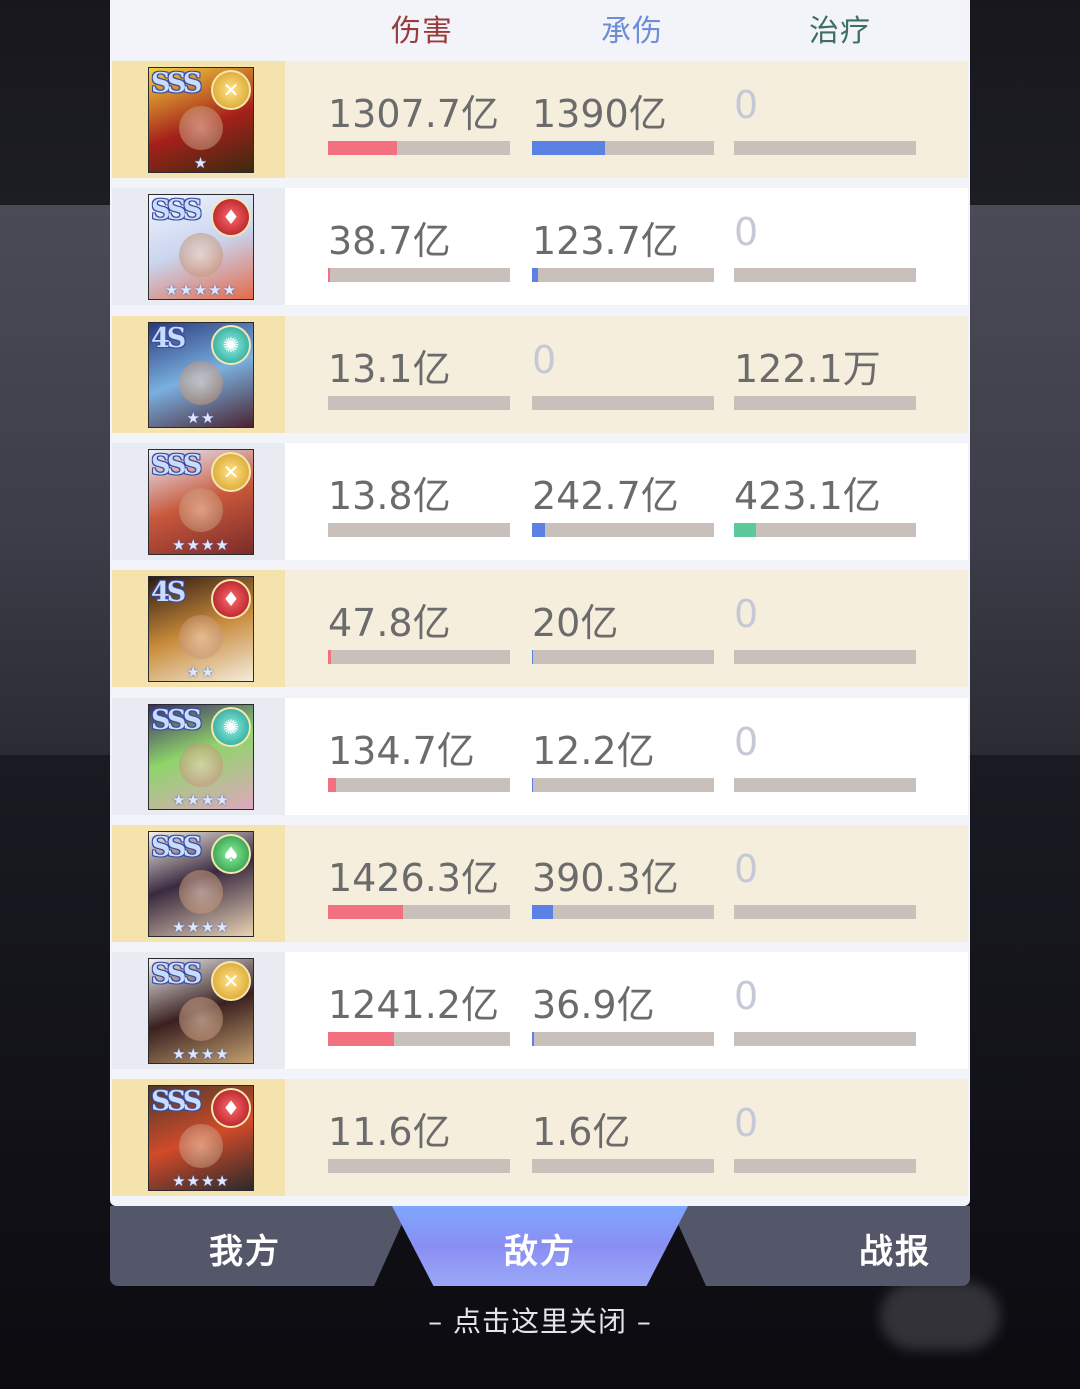 The width and height of the screenshot is (1080, 1389). Describe the element at coordinates (745, 529) in the screenshot. I see `healing-bar-fill` at that location.